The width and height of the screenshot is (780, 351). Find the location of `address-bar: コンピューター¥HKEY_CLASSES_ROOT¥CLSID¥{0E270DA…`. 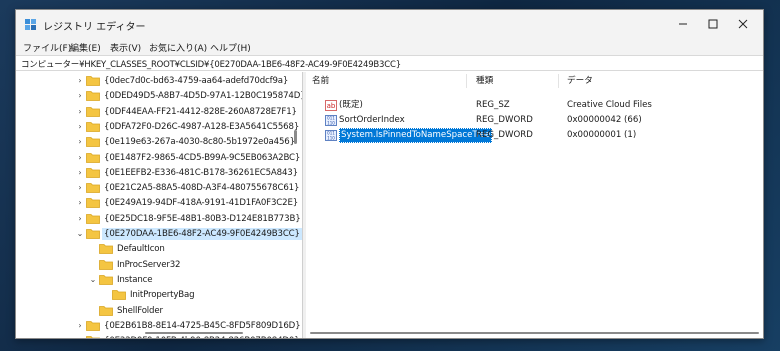

address-bar: コンピューター¥HKEY_CLASSES_ROOT¥CLSID¥{0E270DA… is located at coordinates (389, 63).